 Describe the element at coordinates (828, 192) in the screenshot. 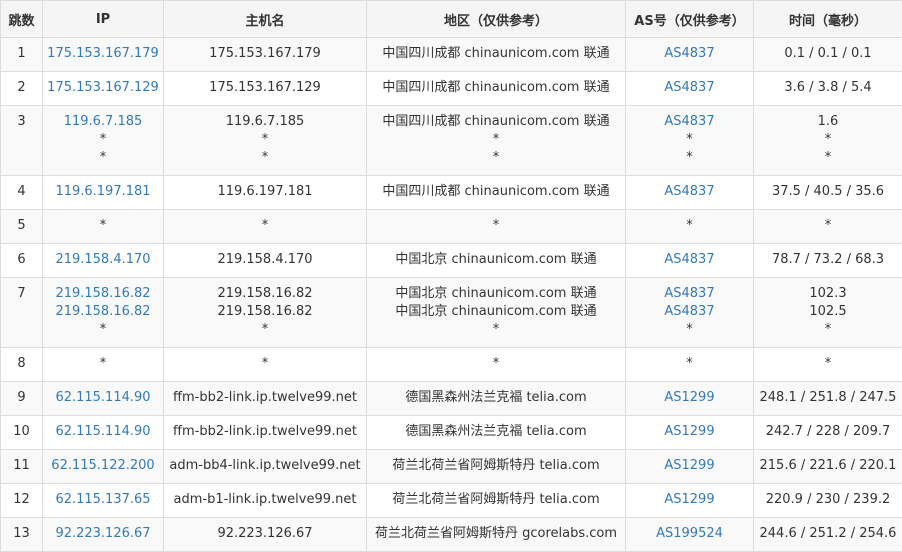

I see `time-value: 37.5 / 40.5 / 35.6` at that location.